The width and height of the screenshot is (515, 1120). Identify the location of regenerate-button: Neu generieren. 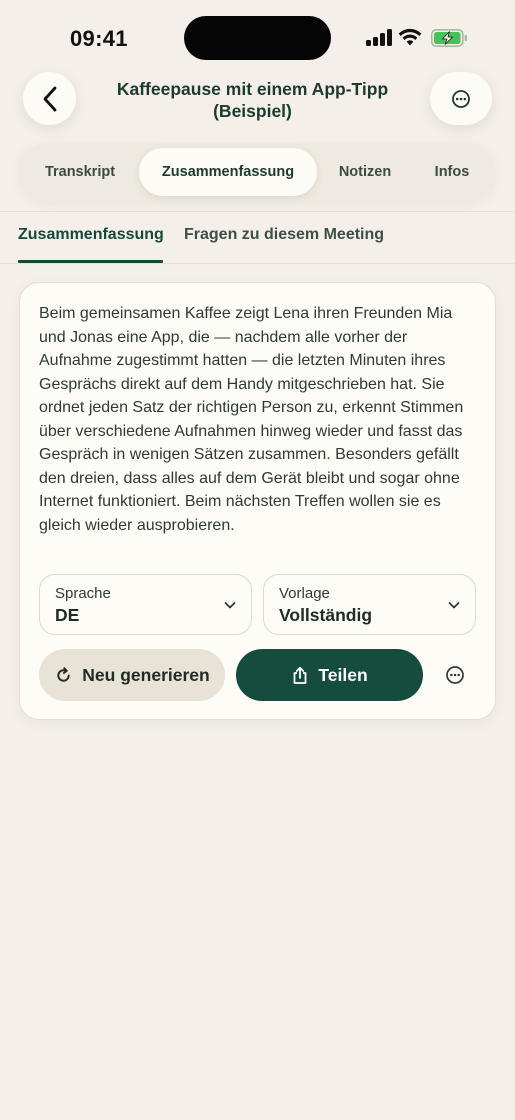
(132, 675).